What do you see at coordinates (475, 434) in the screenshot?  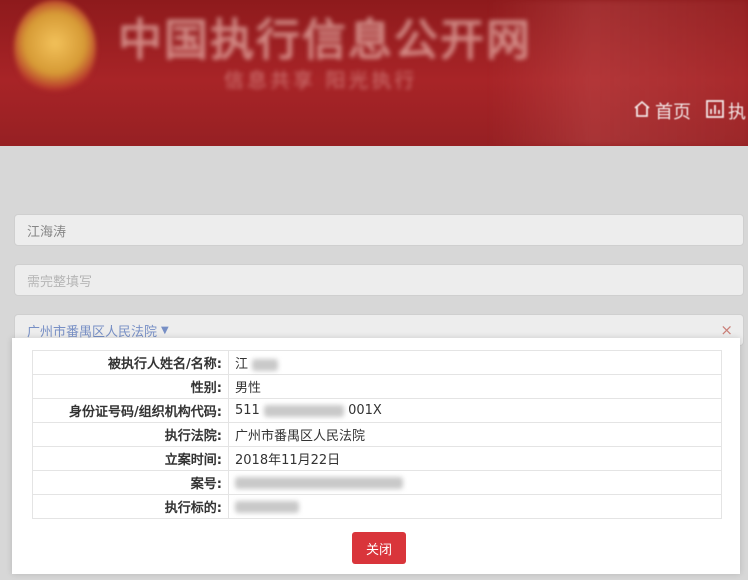 I see `value-court: 广州市番禺区人民法院` at bounding box center [475, 434].